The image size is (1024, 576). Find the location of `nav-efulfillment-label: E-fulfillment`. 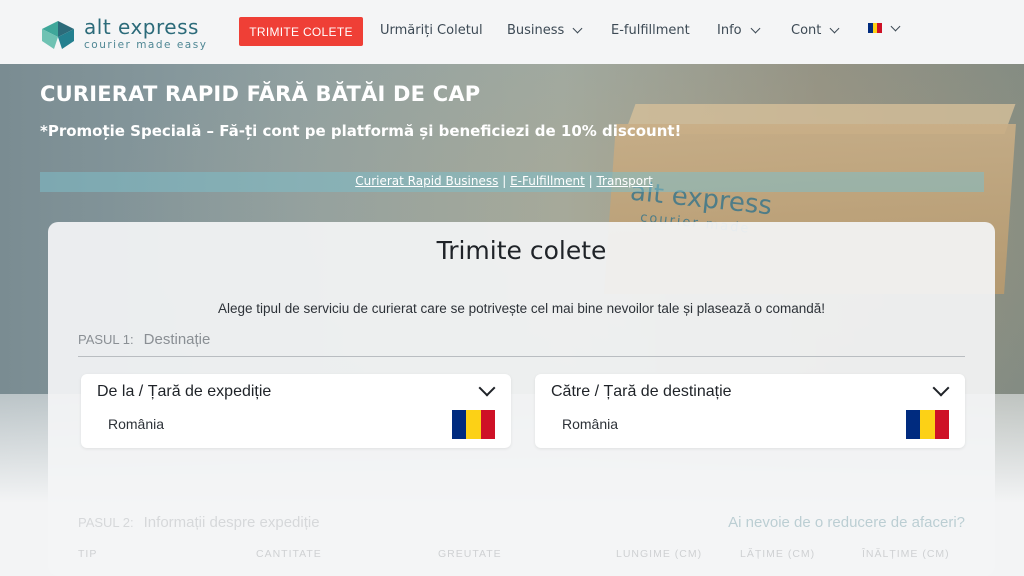

nav-efulfillment-label: E-fulfillment is located at coordinates (650, 30).